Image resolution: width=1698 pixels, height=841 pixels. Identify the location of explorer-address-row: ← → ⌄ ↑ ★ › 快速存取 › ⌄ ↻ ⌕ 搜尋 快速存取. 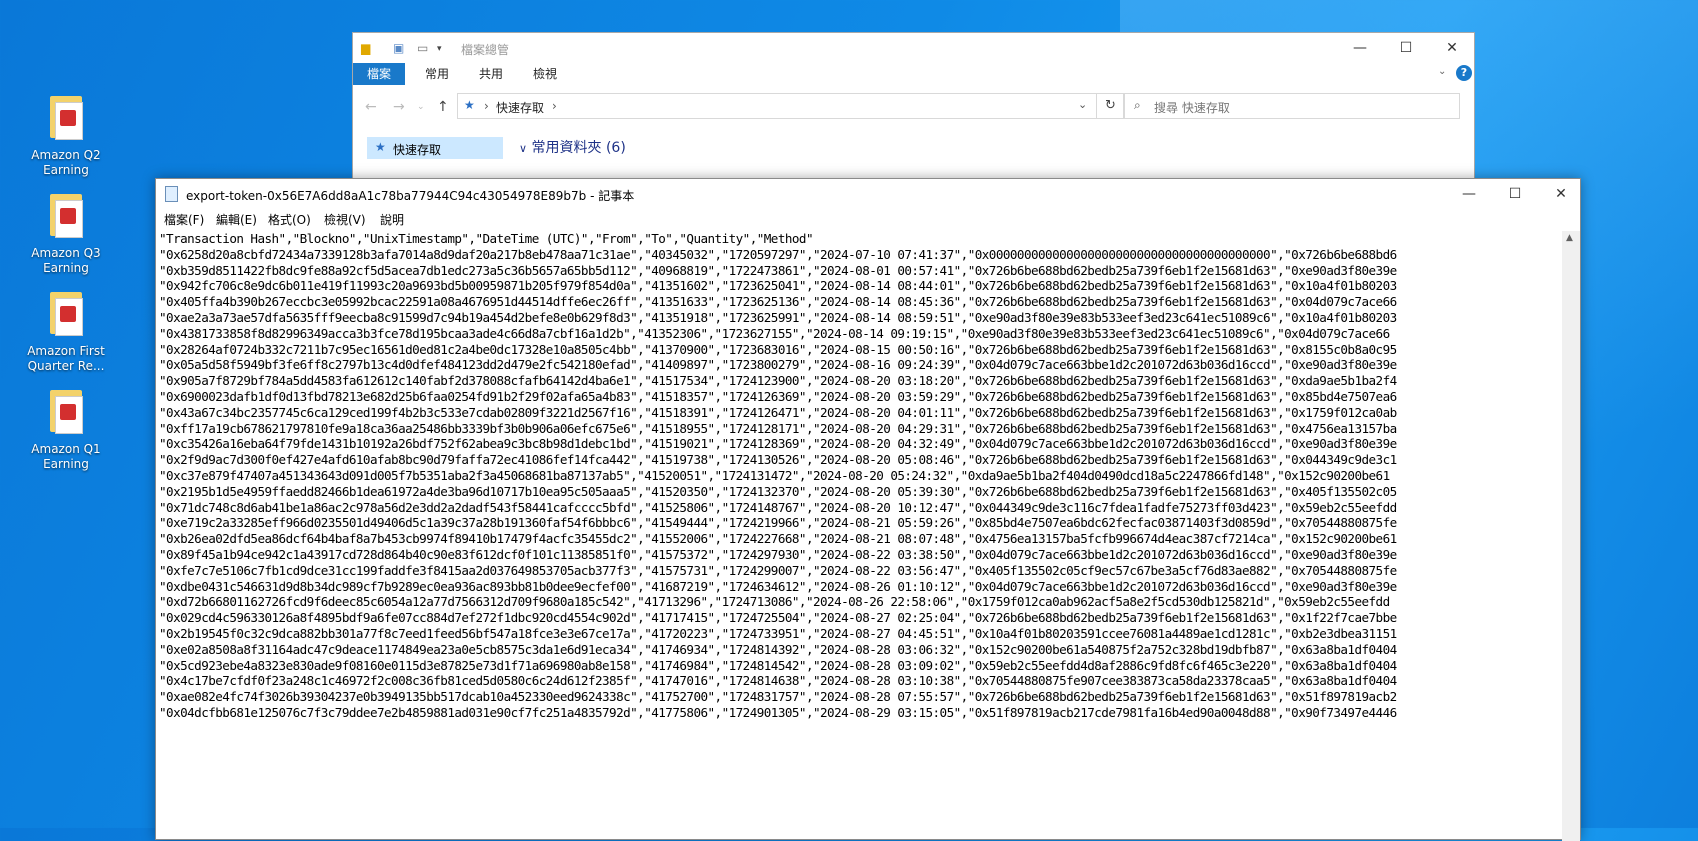
(913, 108).